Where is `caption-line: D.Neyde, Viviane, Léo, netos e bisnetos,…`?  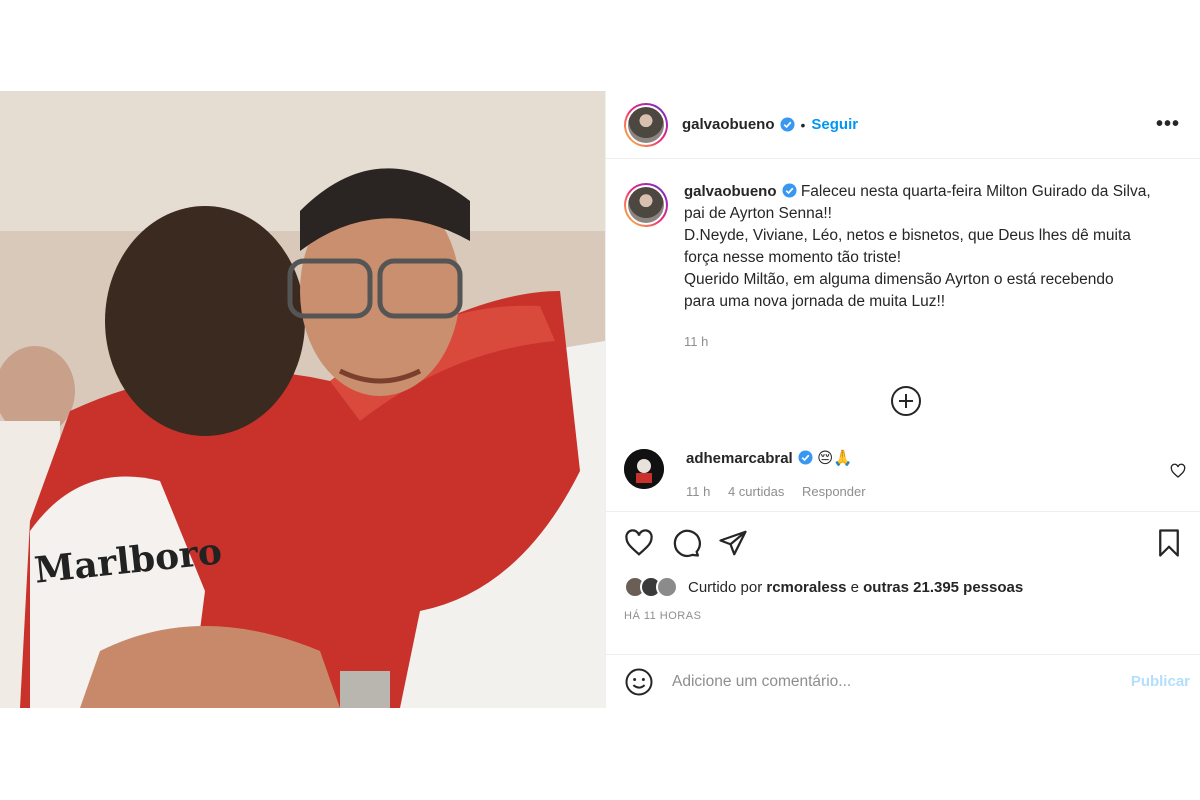 caption-line: D.Neyde, Viviane, Léo, netos e bisnetos,… is located at coordinates (907, 235).